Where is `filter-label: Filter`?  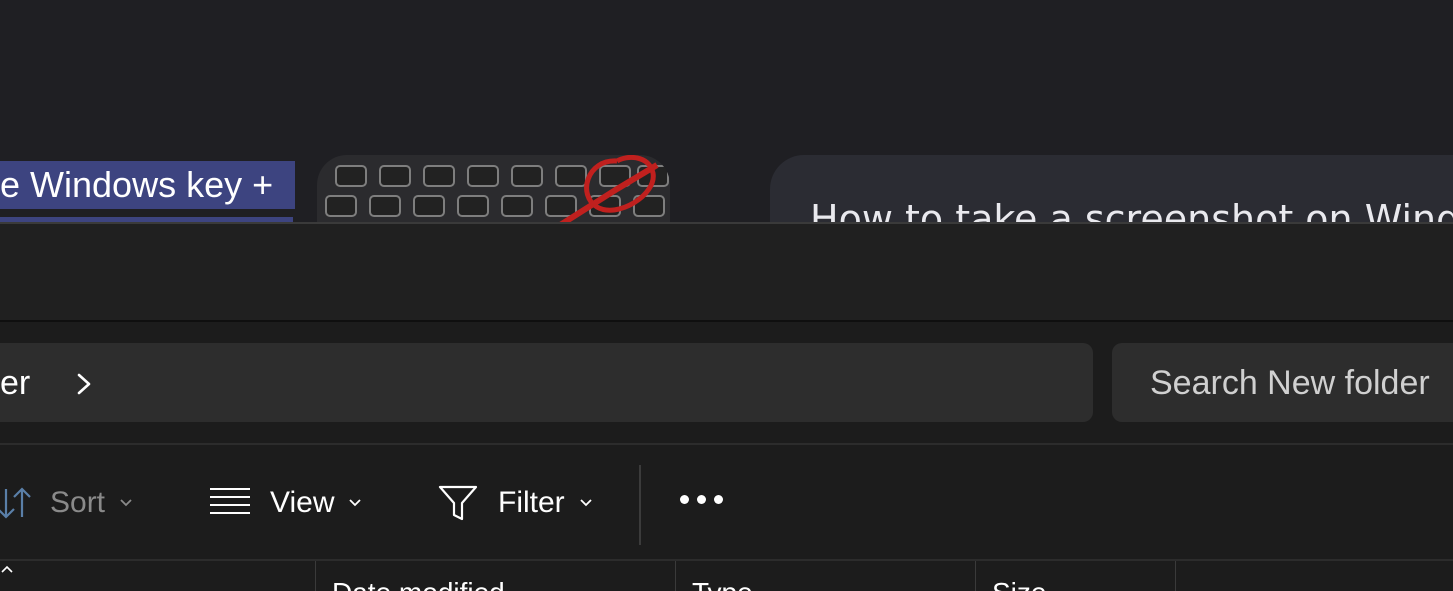 filter-label: Filter is located at coordinates (531, 502).